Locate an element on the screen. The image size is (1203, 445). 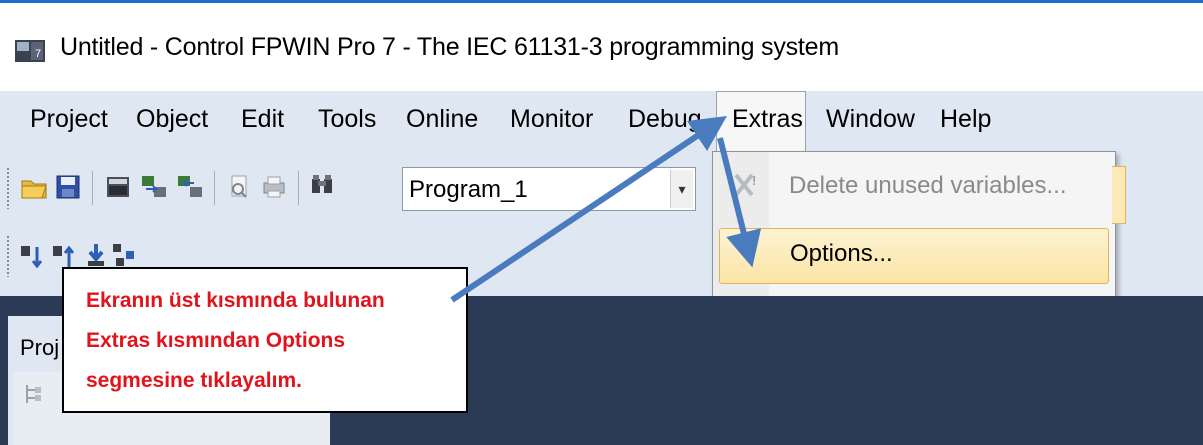
callout-line-1: Ekranın üst kısmında bulunan is located at coordinates (235, 300).